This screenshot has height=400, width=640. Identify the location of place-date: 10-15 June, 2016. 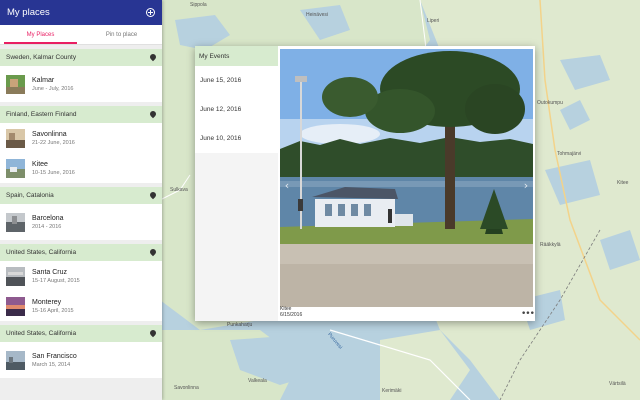
(53, 172).